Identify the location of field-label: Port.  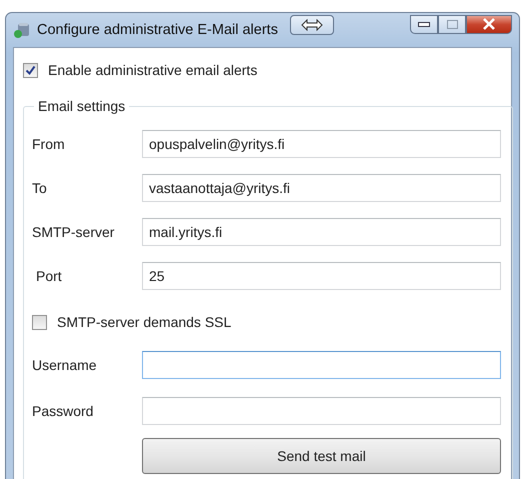
(49, 276).